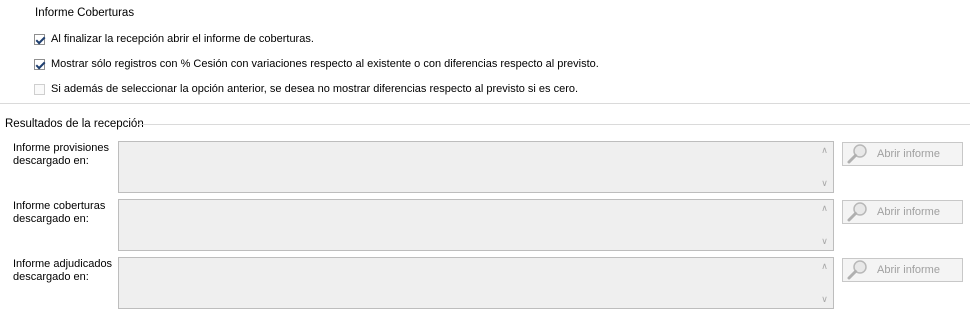 The height and width of the screenshot is (314, 970). Describe the element at coordinates (74, 124) in the screenshot. I see `resultados-title: Resultados de la recepción` at that location.